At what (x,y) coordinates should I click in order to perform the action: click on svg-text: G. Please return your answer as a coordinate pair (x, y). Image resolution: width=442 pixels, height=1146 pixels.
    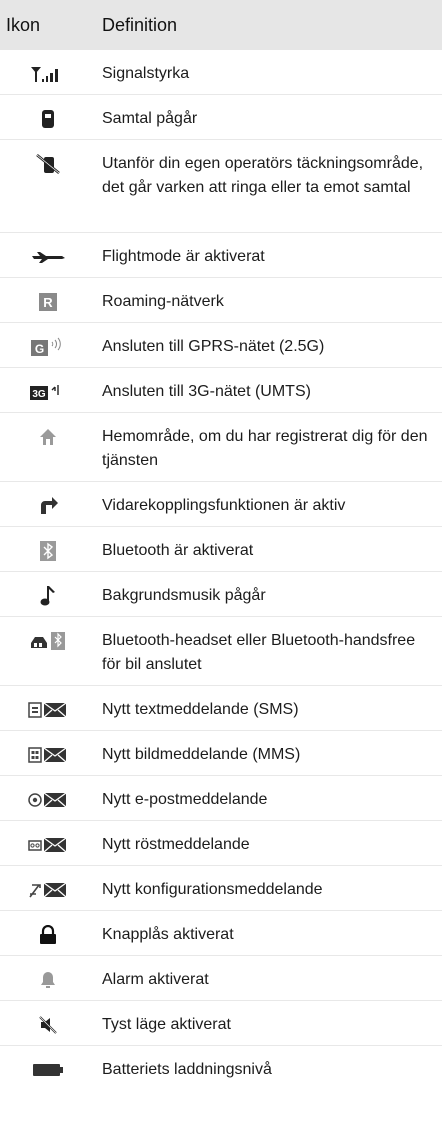
    Looking at the image, I should click on (39, 349).